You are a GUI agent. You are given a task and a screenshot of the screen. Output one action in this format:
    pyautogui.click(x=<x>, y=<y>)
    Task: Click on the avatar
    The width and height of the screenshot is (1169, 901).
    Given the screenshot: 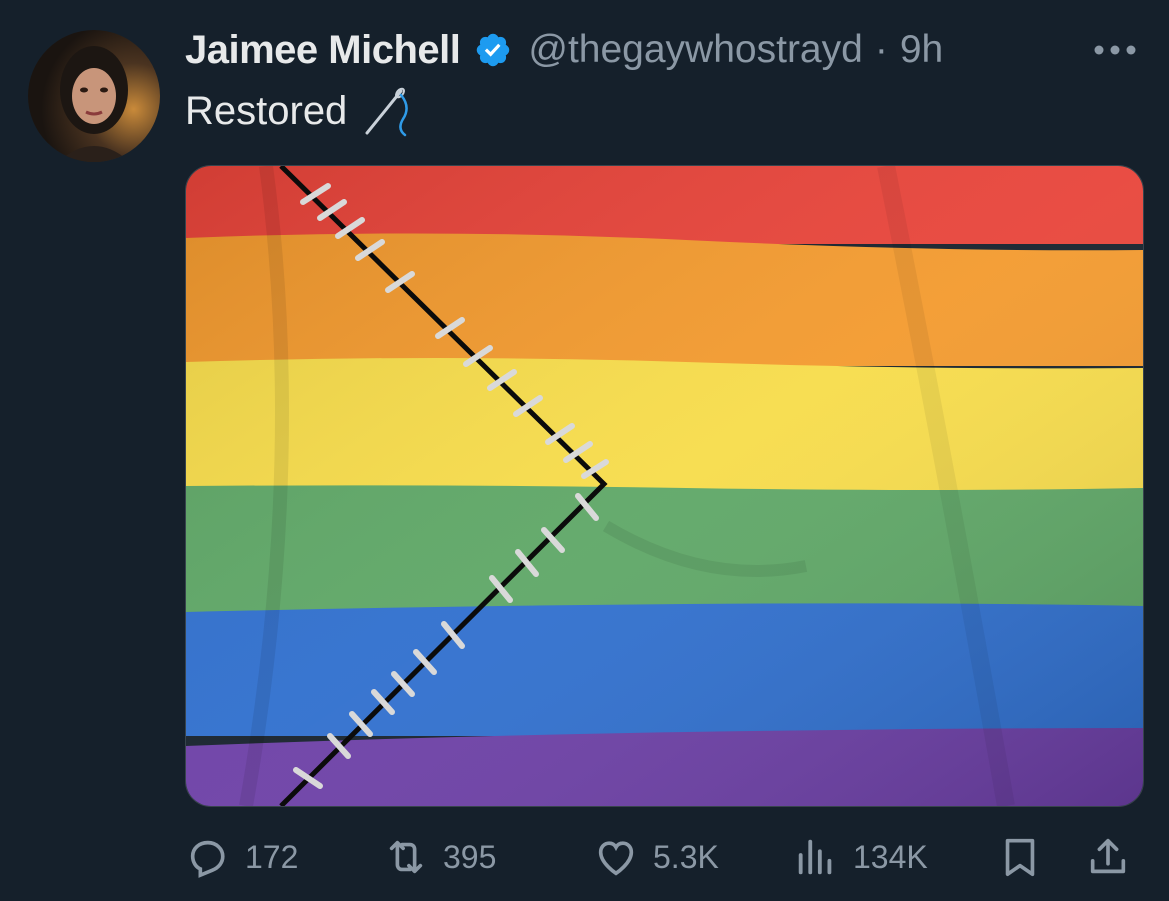 What is the action you would take?
    pyautogui.click(x=94, y=96)
    